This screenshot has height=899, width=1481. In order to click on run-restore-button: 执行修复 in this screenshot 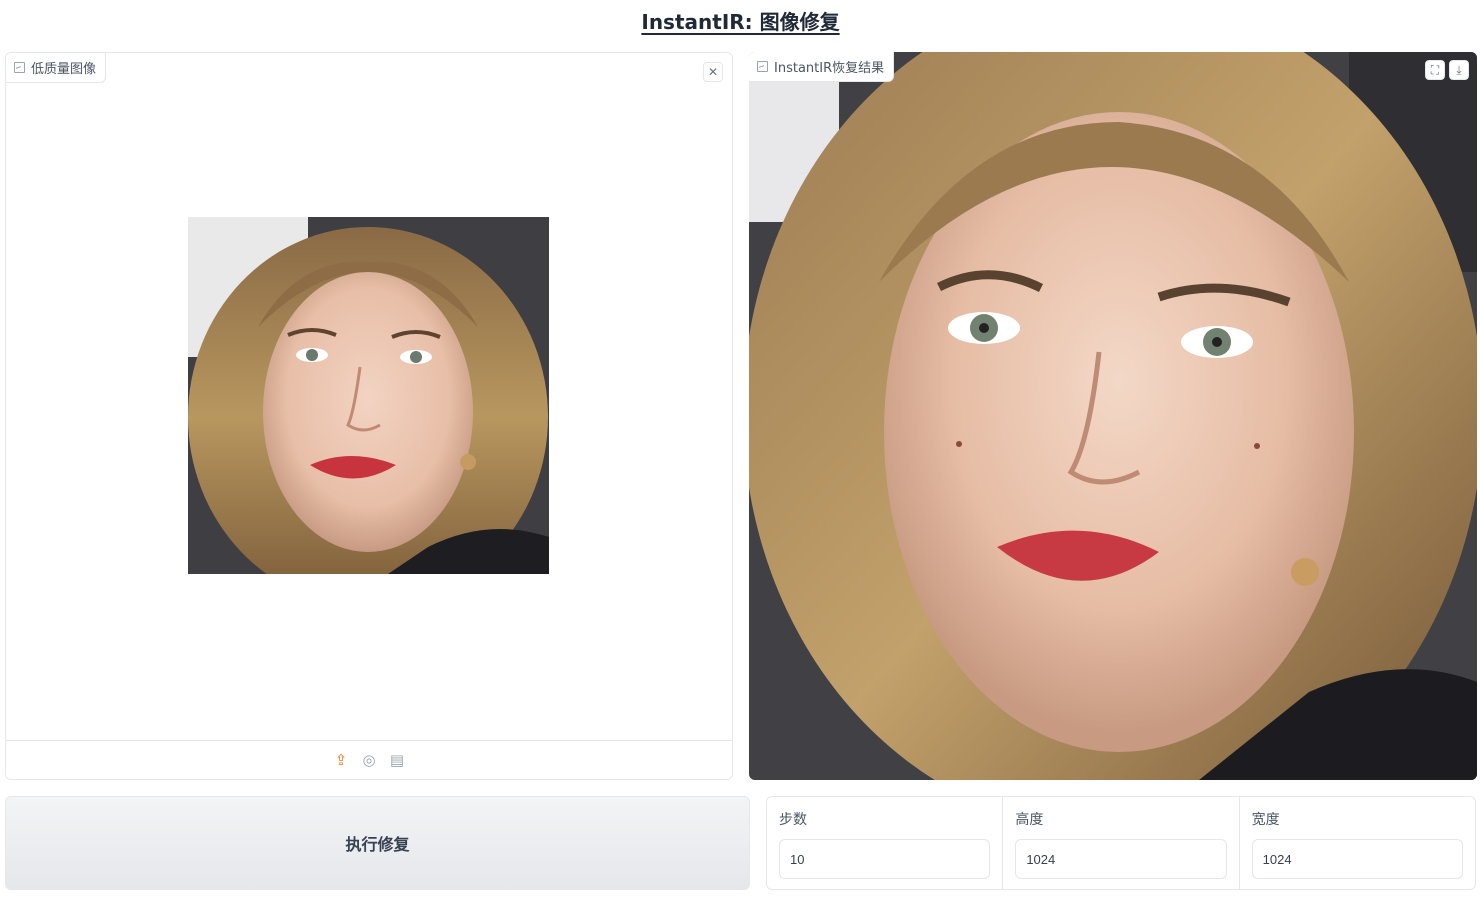, I will do `click(377, 843)`.